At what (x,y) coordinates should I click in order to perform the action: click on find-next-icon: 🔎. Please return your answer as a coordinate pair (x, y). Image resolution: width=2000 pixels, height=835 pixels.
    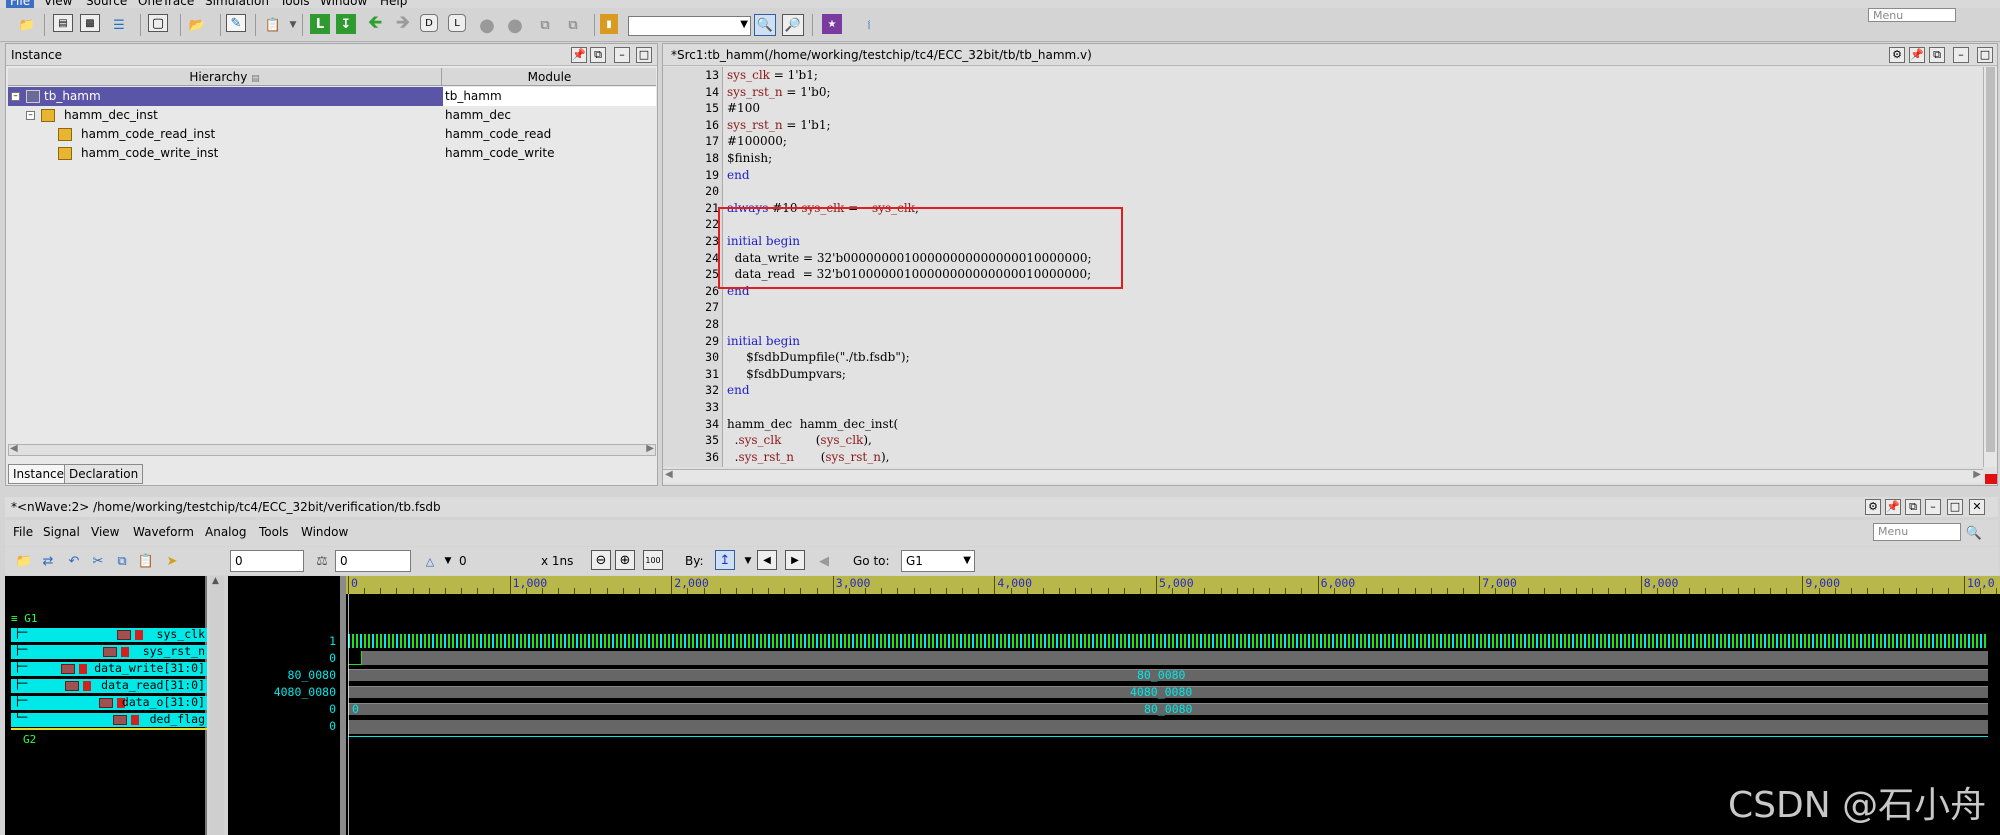
    Looking at the image, I should click on (793, 25).